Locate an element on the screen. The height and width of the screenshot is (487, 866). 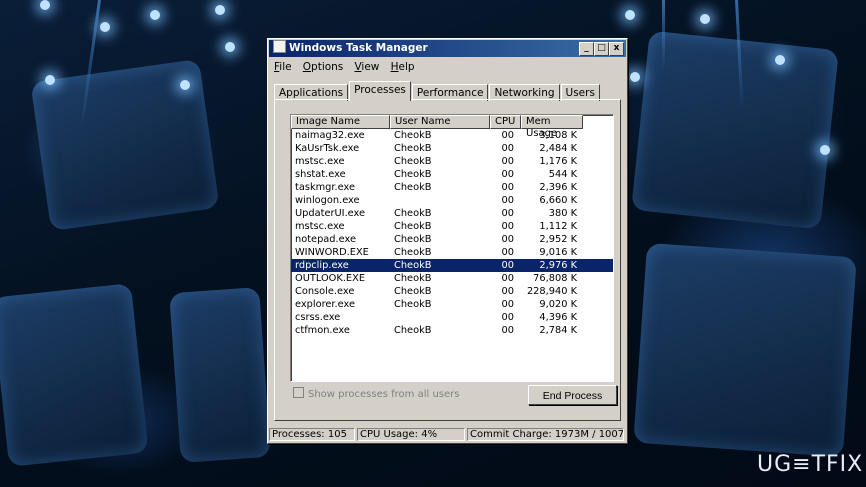
menu-file: File is located at coordinates (283, 67).